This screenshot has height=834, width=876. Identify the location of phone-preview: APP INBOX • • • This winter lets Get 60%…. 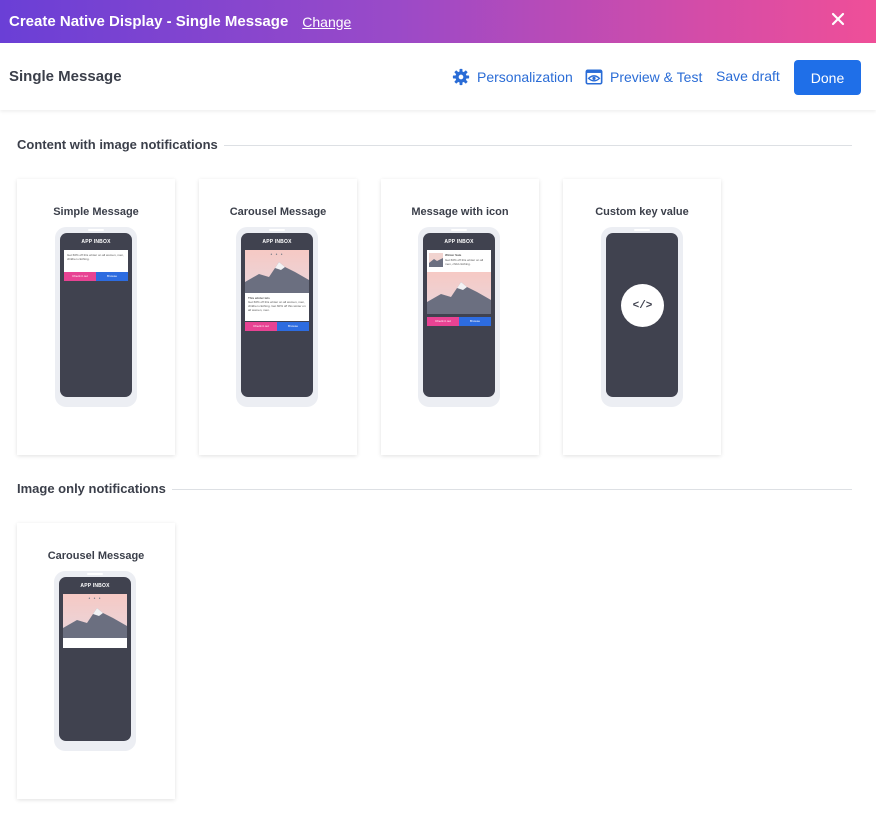
(277, 317).